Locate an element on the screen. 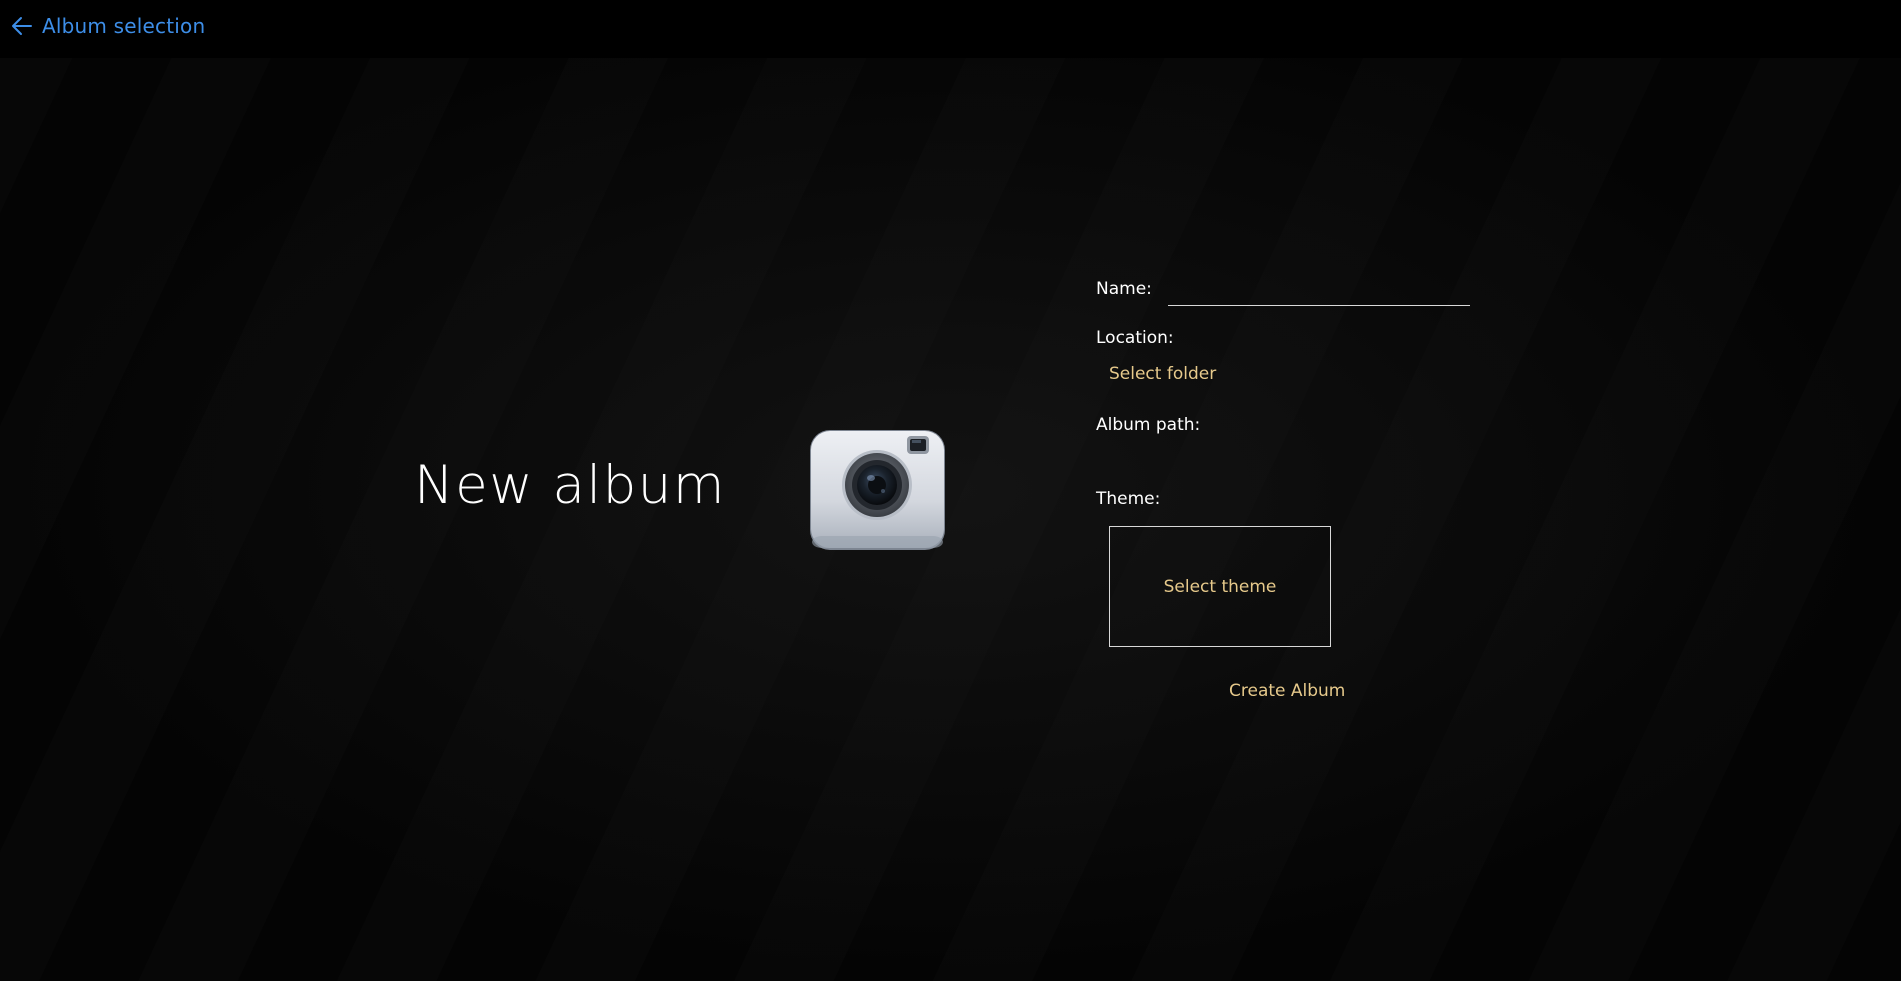  album-name-input is located at coordinates (1319, 291).